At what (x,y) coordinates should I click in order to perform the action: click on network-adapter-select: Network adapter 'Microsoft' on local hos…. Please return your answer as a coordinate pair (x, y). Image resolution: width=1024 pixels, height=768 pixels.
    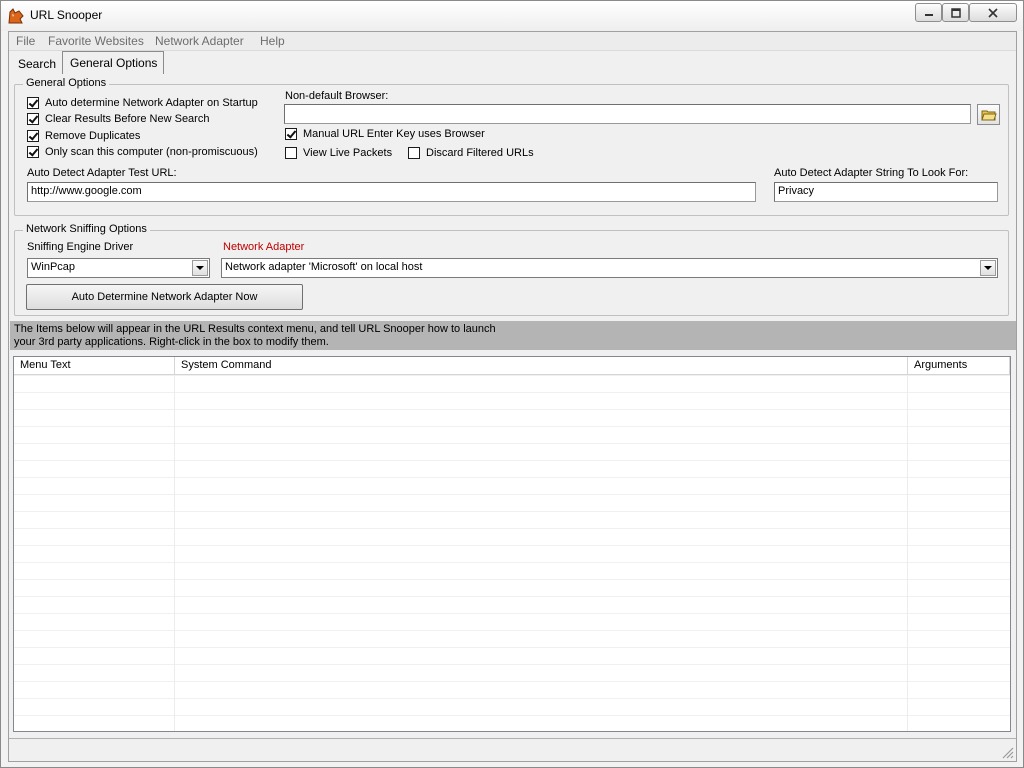
    Looking at the image, I should click on (609, 268).